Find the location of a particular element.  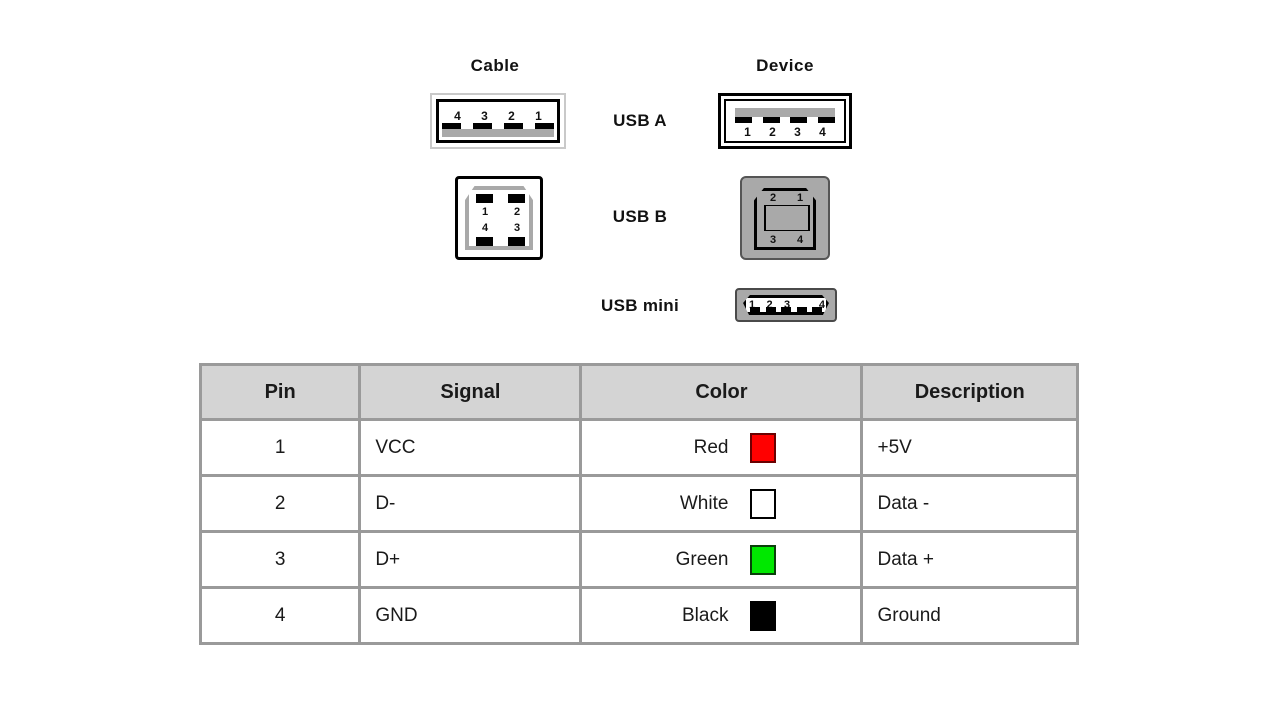

cell-color: White is located at coordinates (721, 503).